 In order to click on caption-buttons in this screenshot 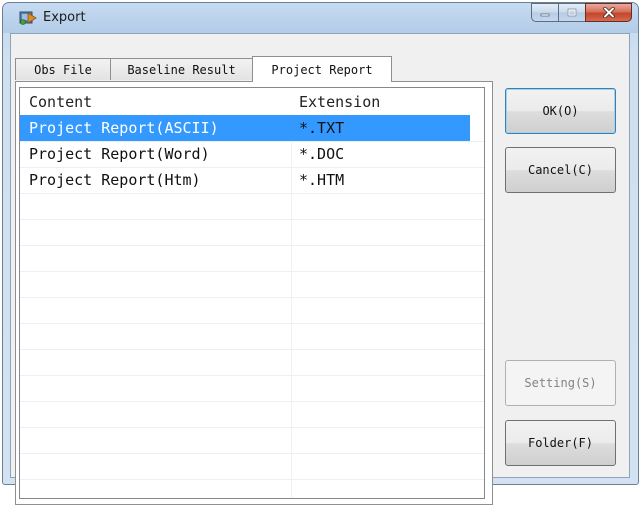, I will do `click(581, 13)`.